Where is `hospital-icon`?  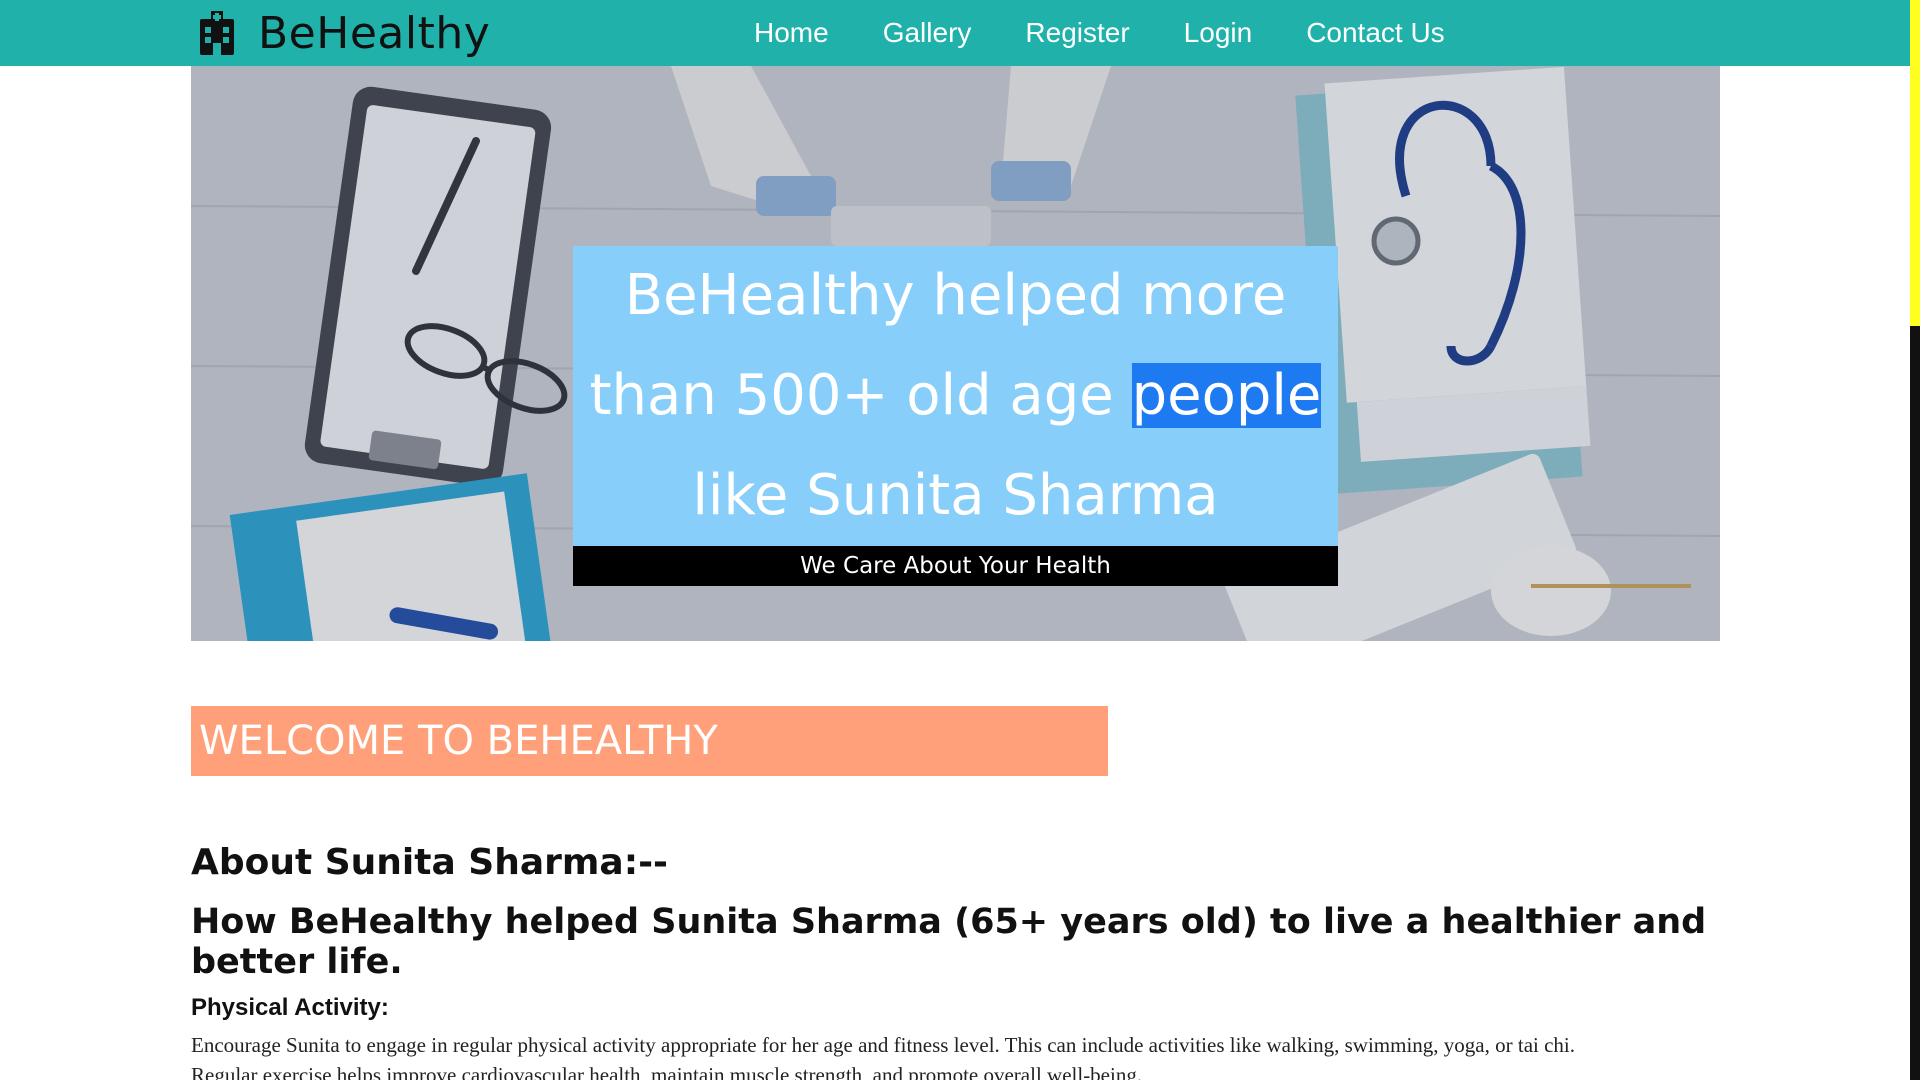 hospital-icon is located at coordinates (217, 33).